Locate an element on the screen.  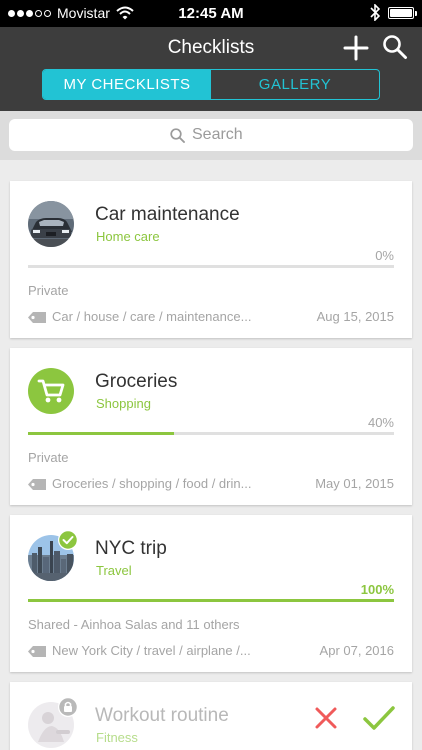
clock: 12:45 AM is located at coordinates (211, 13).